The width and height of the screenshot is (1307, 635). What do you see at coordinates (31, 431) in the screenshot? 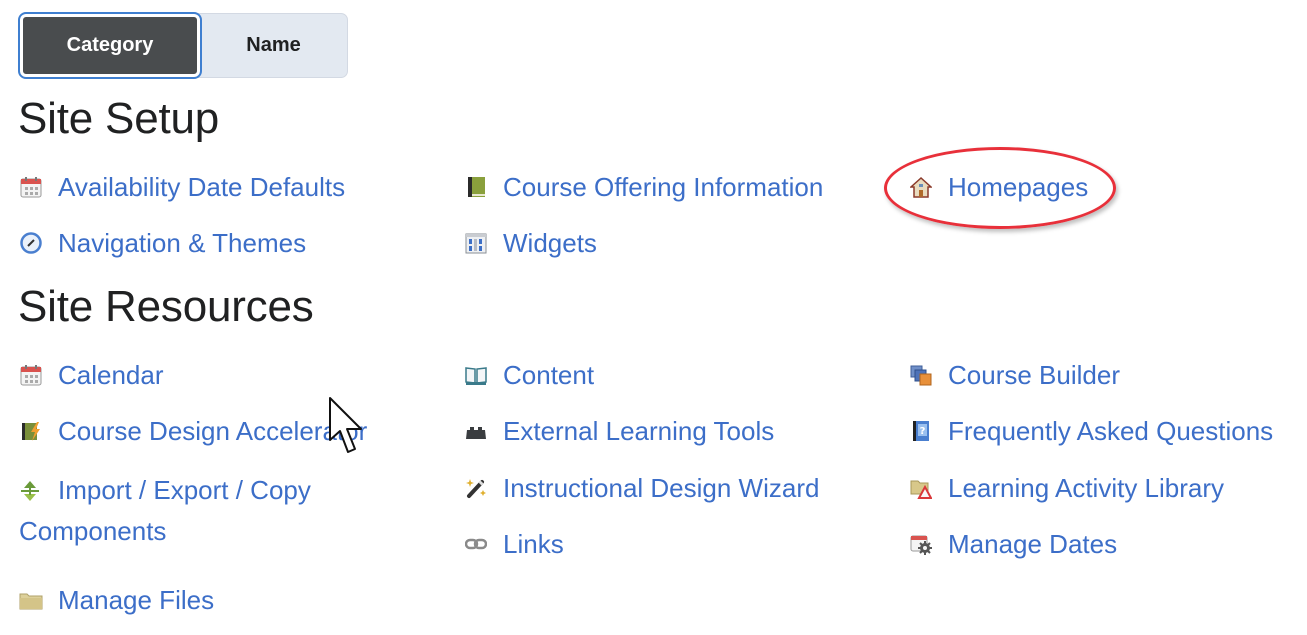
I see `book-lightning-icon` at bounding box center [31, 431].